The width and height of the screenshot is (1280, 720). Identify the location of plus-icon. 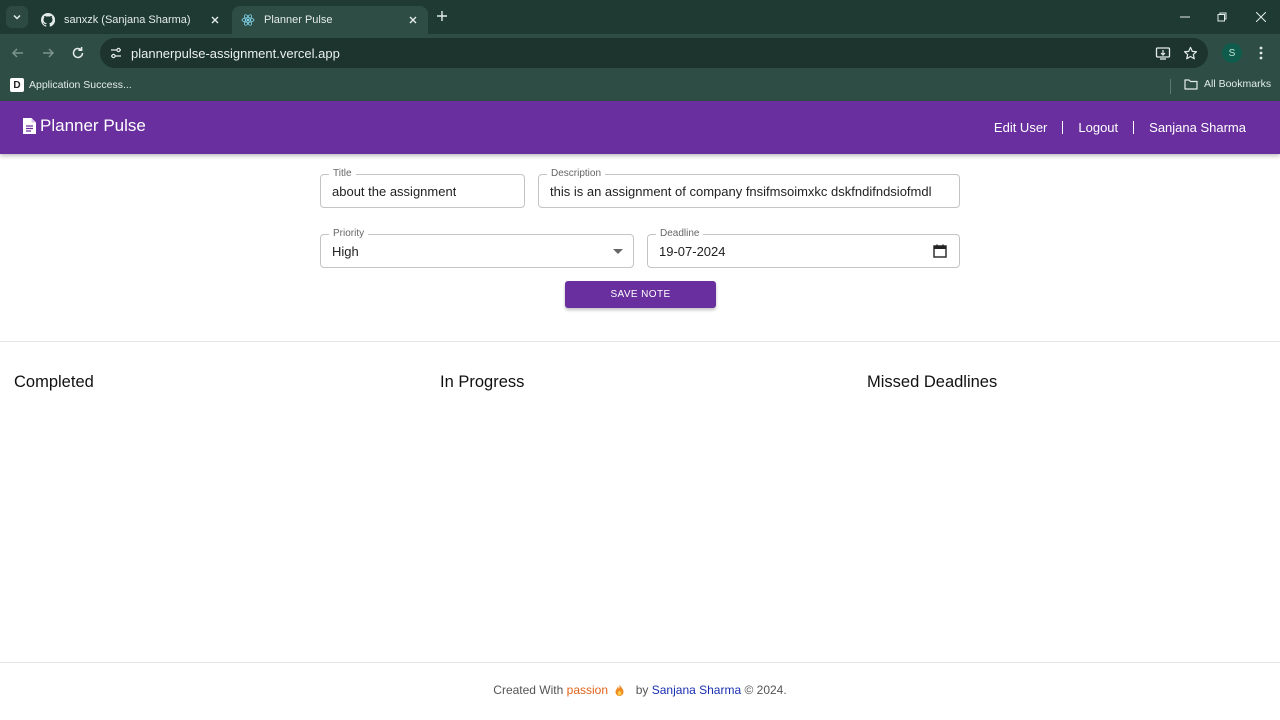
(442, 16).